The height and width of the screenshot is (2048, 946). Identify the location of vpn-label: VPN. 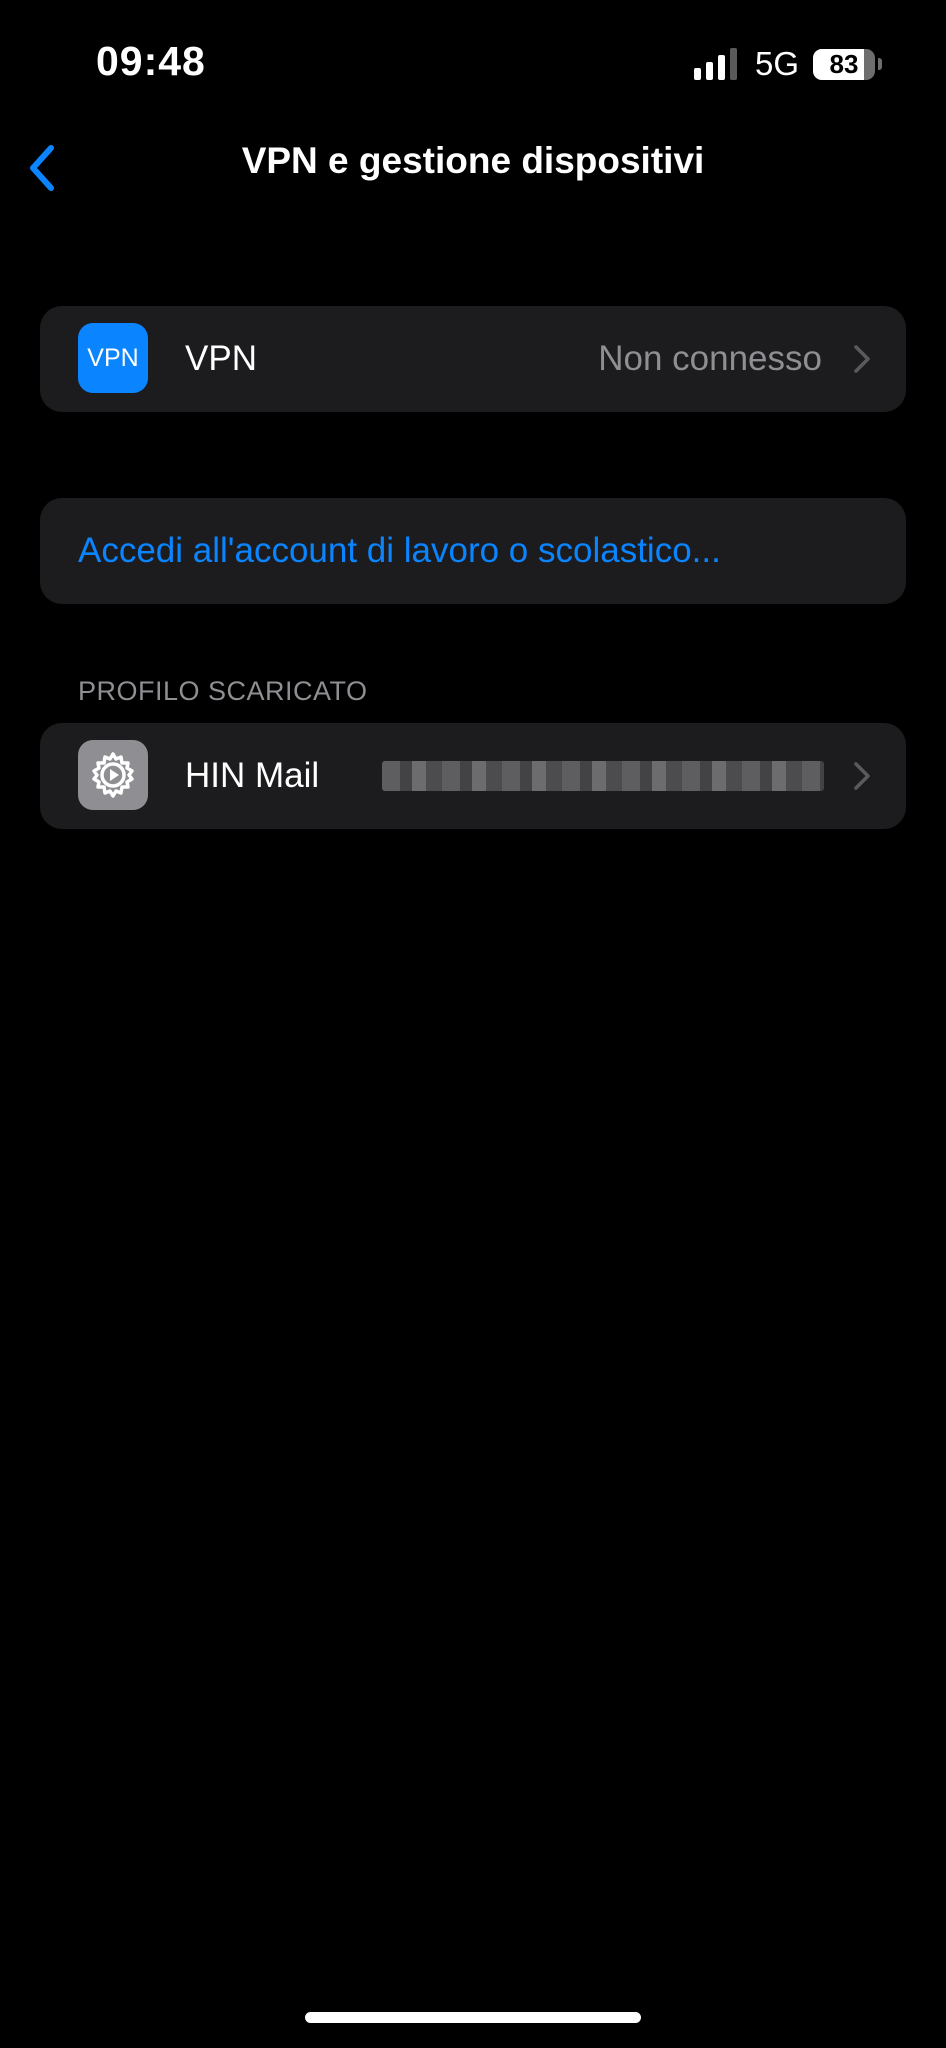
(221, 358).